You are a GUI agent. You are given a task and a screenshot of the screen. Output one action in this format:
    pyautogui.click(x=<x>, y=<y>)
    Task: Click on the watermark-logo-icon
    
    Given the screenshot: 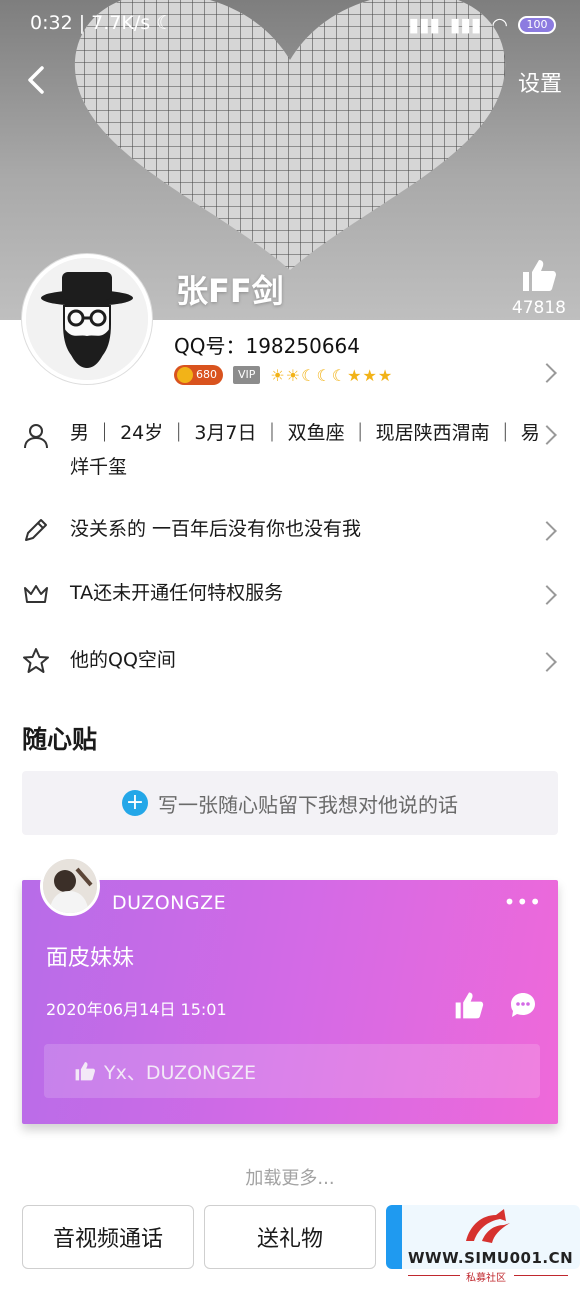 What is the action you would take?
    pyautogui.click(x=488, y=1226)
    